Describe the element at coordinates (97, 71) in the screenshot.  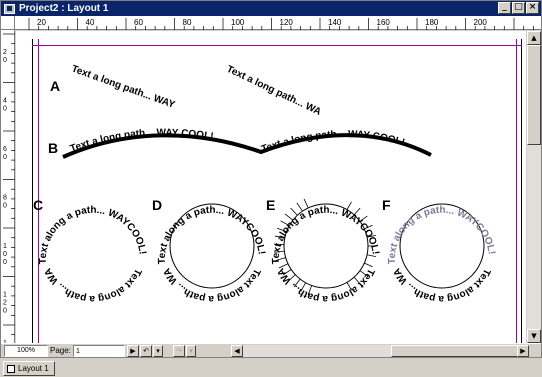
I see `row-a-path-text-1: Text a long path... WAY COOL!` at that location.